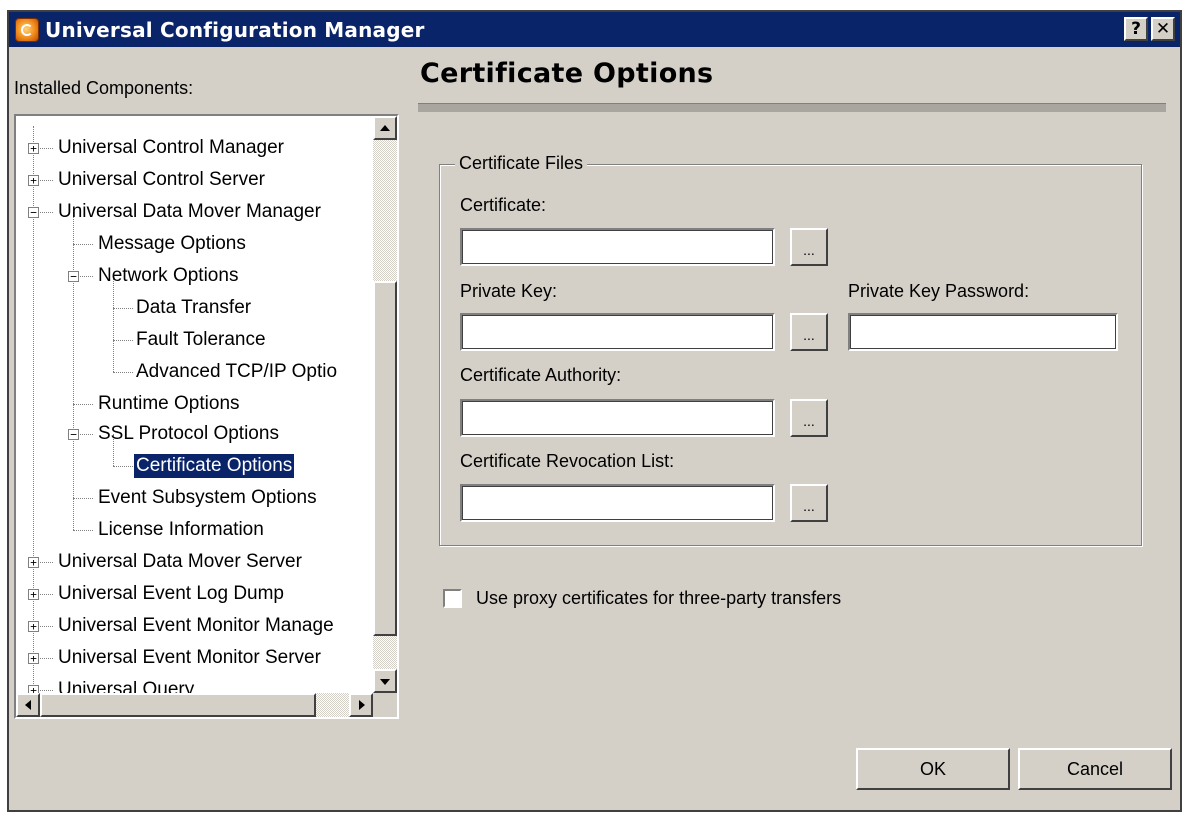  I want to click on tree-item-label: Universal Event Log Dump, so click(171, 593).